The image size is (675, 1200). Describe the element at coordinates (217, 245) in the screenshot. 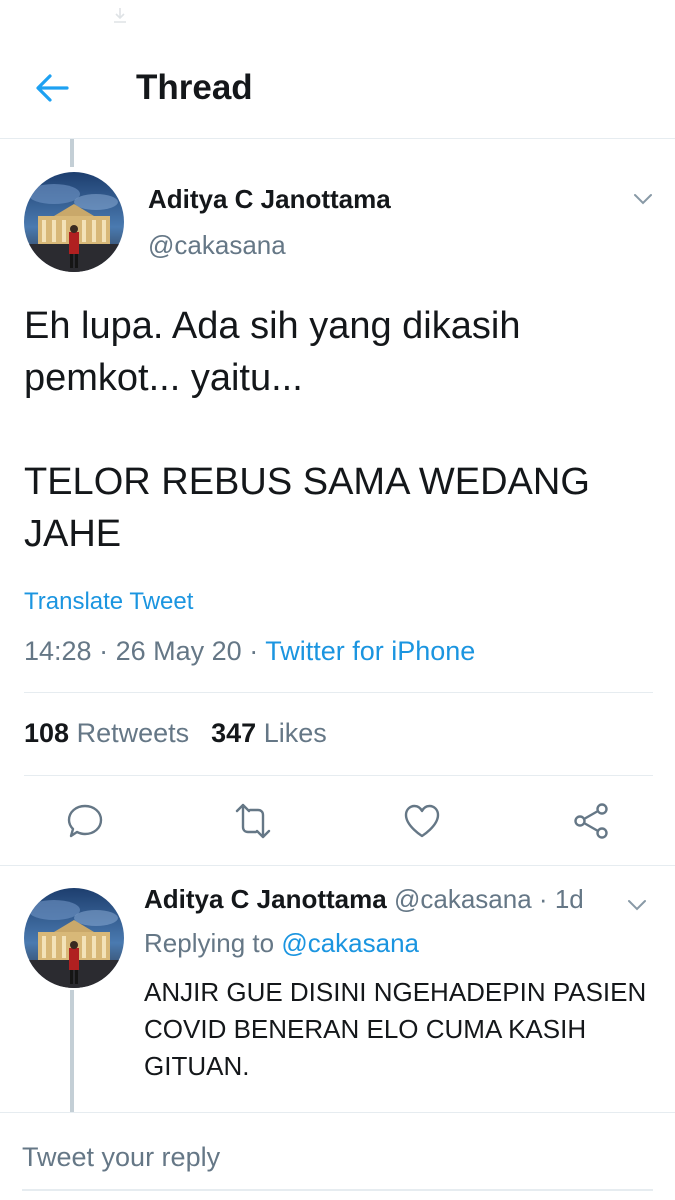

I see `author-handle: @cakasana` at that location.